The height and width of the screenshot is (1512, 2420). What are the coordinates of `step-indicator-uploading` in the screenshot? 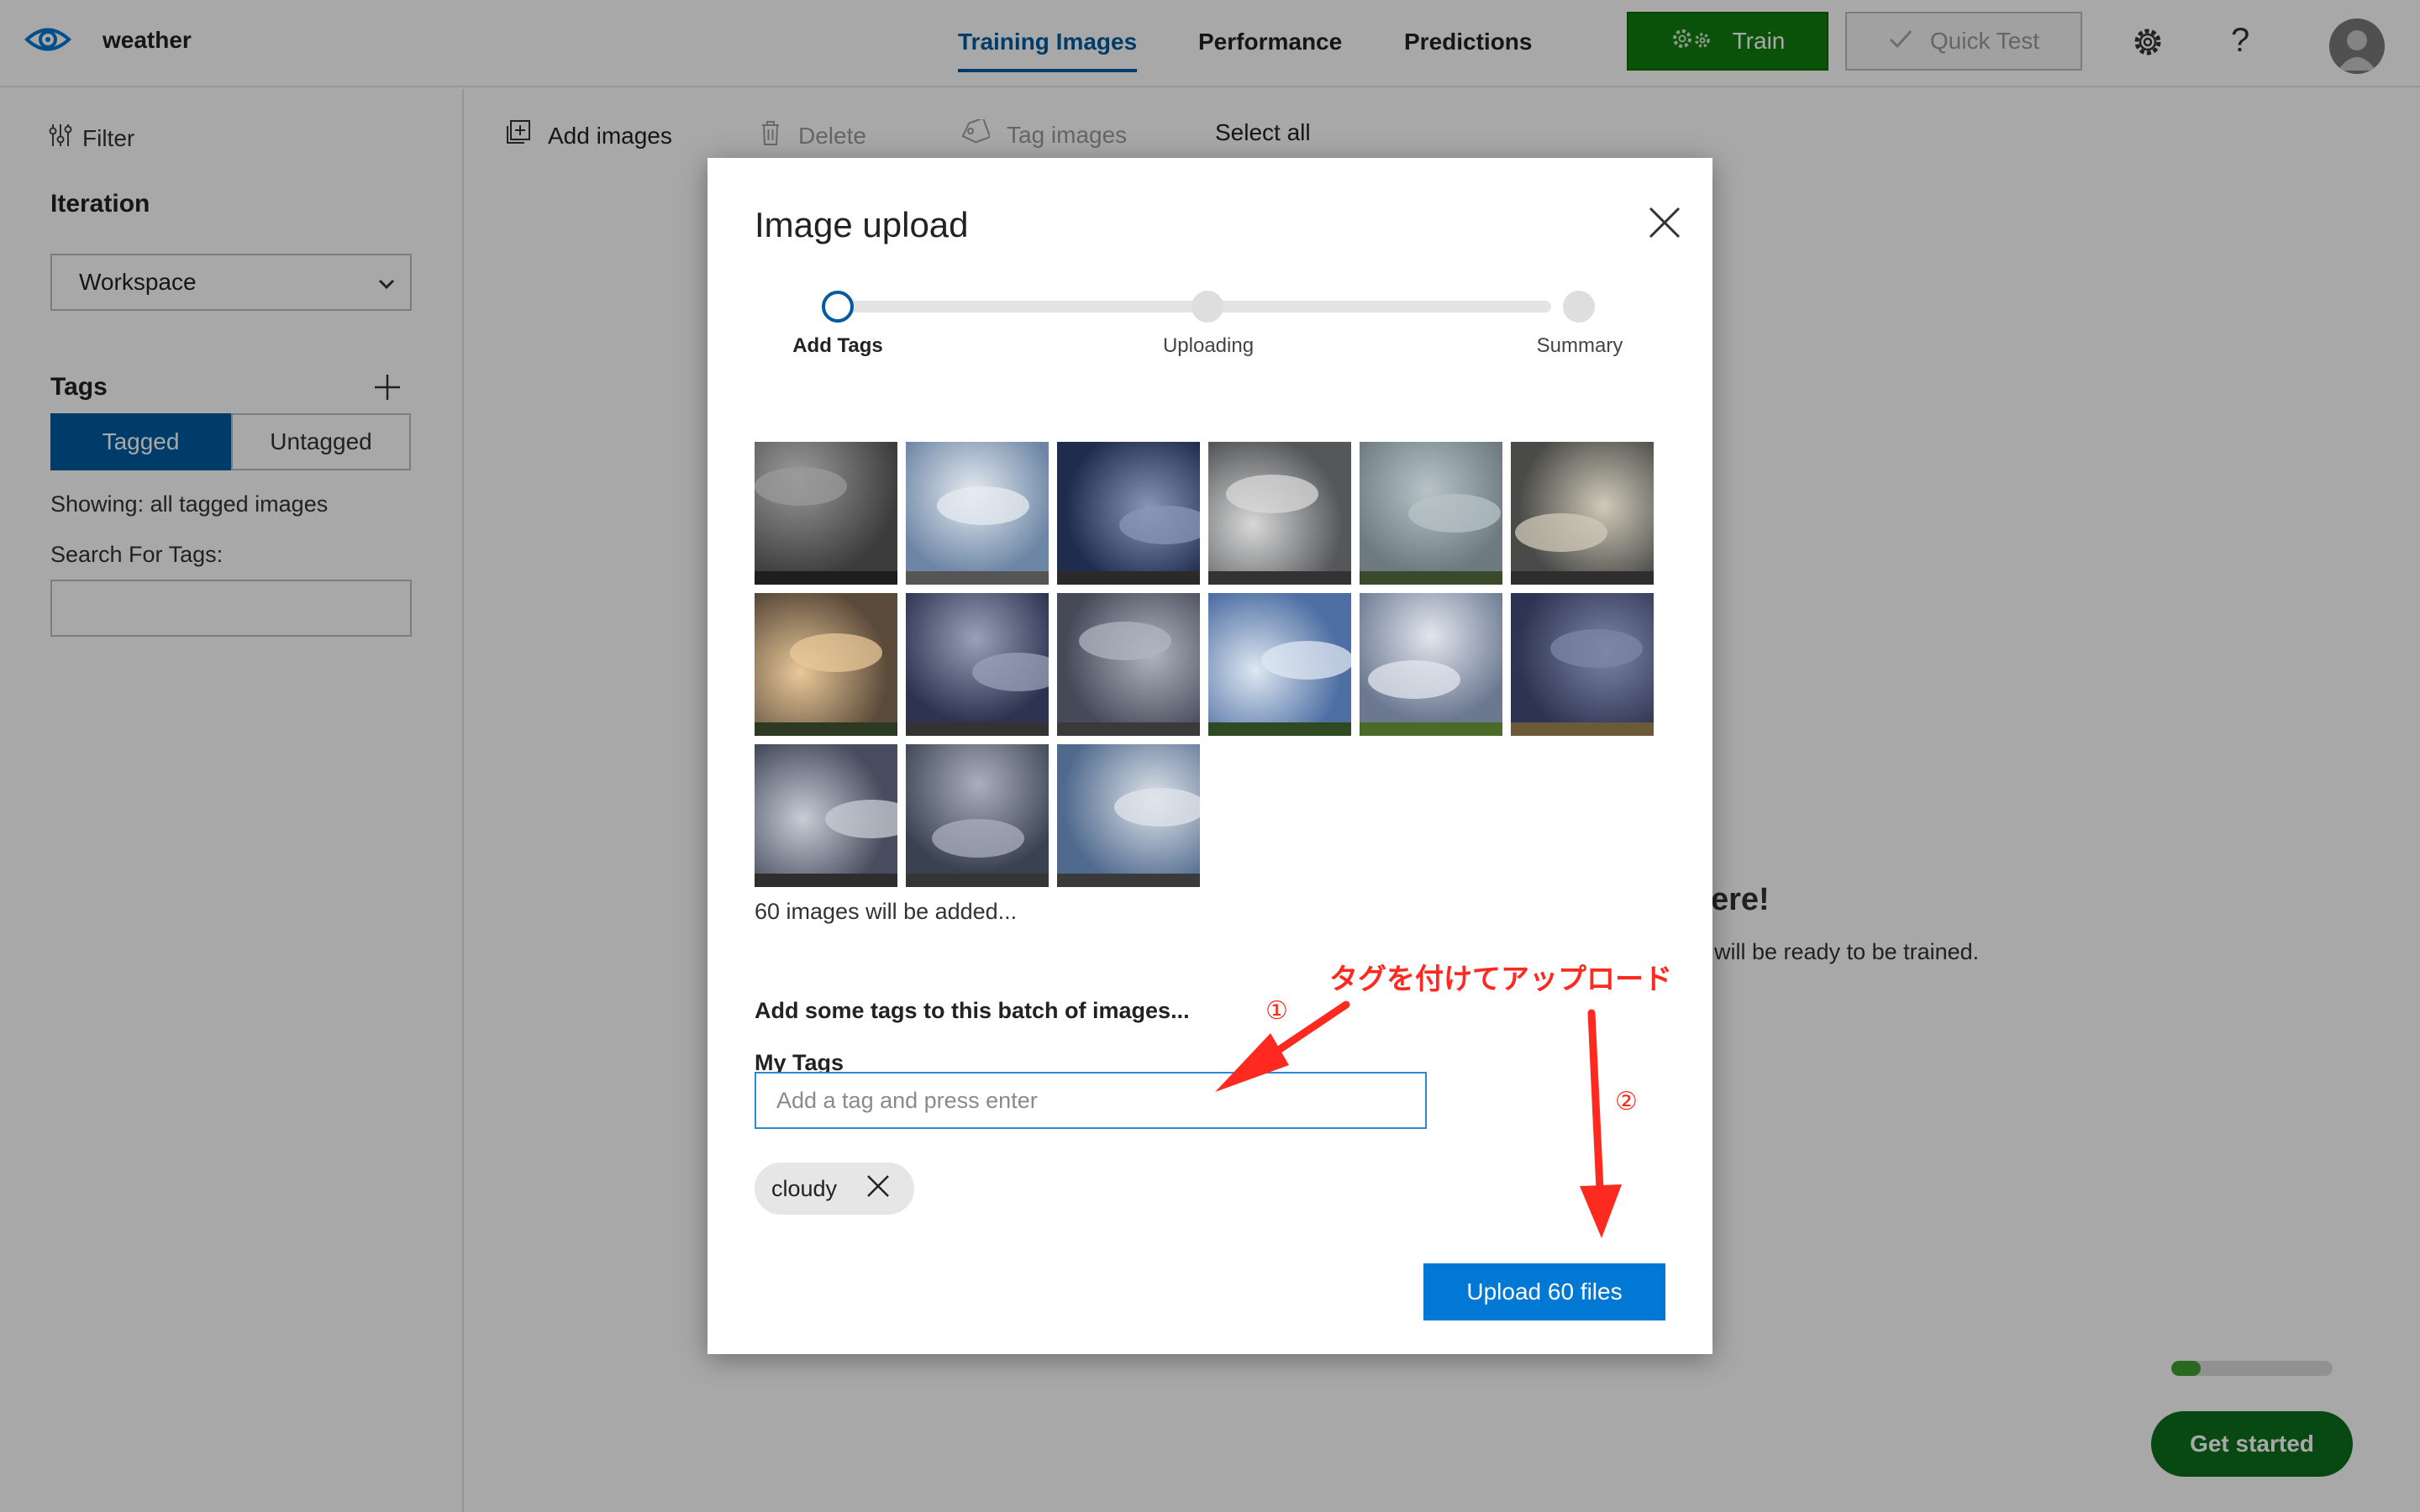 It's located at (1207, 307).